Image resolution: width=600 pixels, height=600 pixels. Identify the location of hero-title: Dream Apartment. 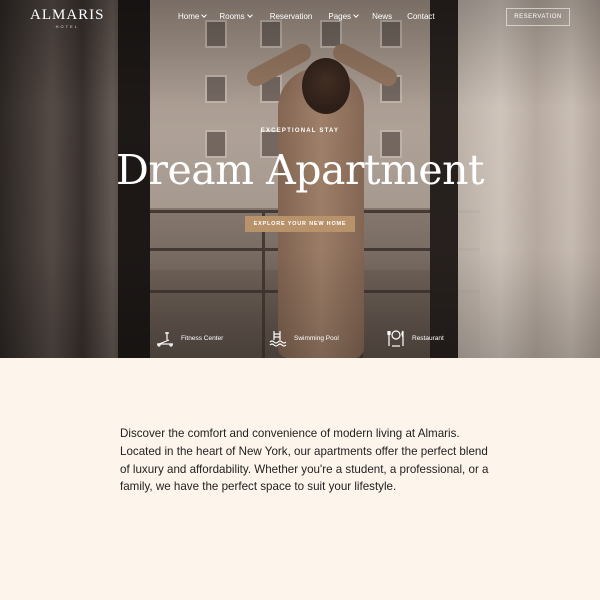
(300, 170).